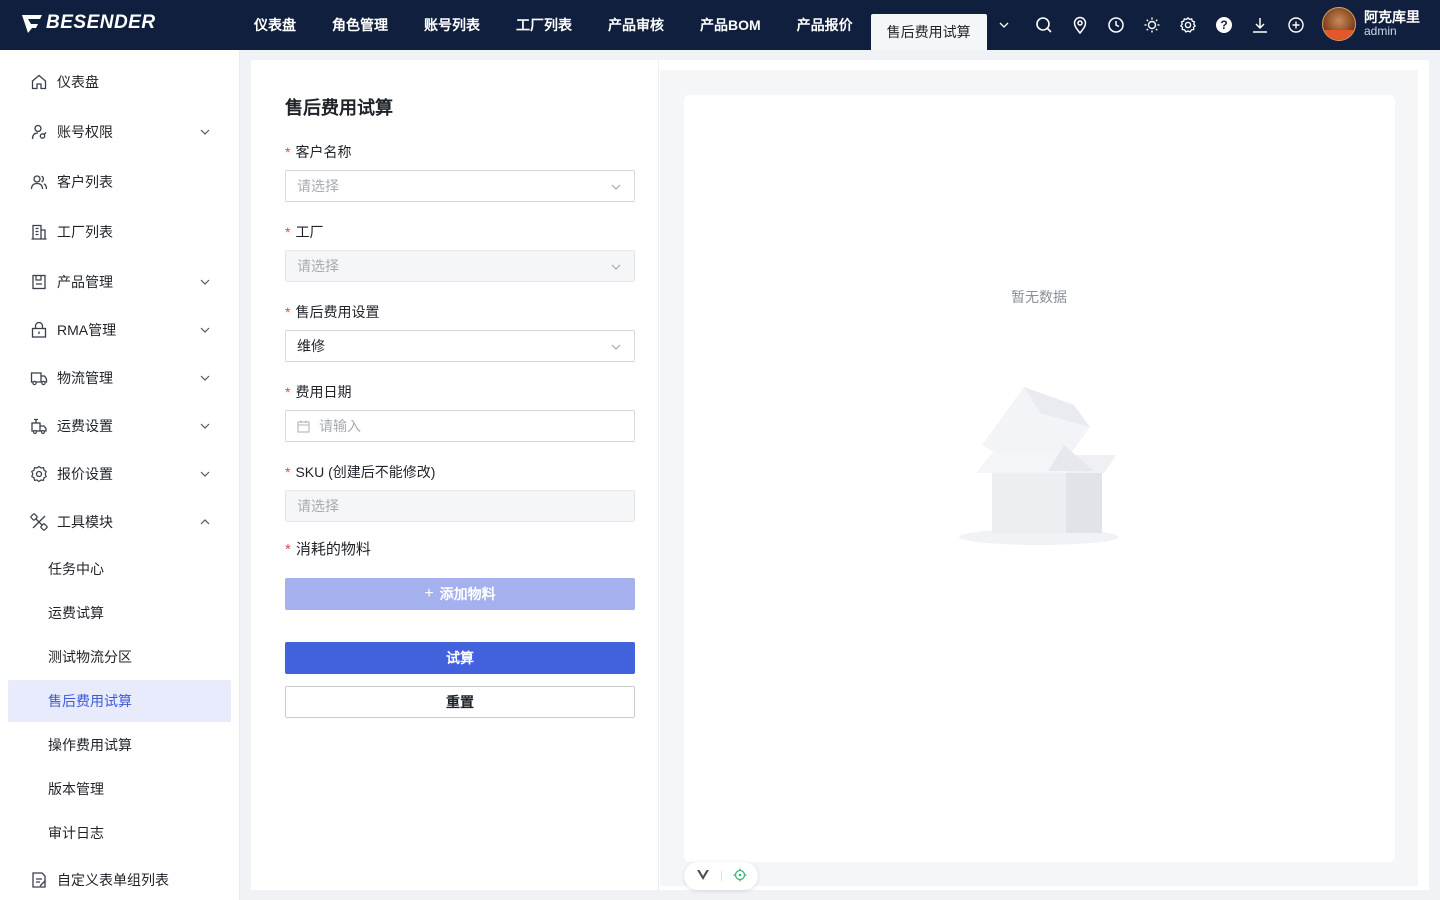 Image resolution: width=1440 pixels, height=900 pixels. What do you see at coordinates (119, 833) in the screenshot?
I see `sidebar-subitem-audit-log: 审计日志` at bounding box center [119, 833].